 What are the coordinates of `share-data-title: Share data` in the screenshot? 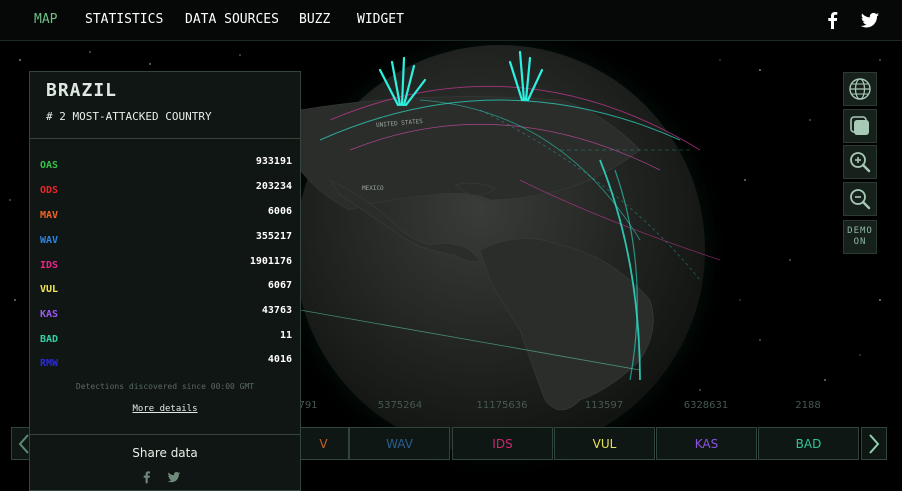 It's located at (165, 453).